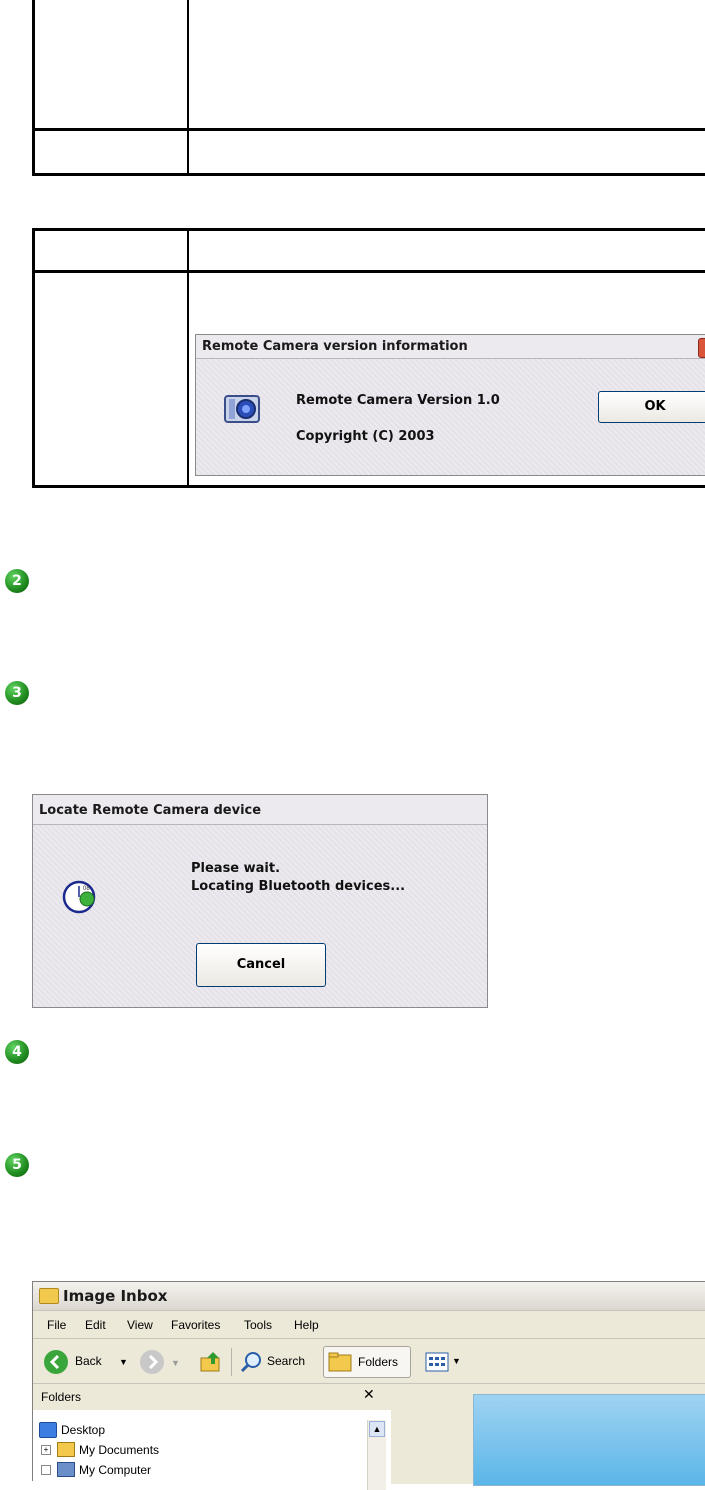  I want to click on menu-tools: Tools, so click(258, 1325).